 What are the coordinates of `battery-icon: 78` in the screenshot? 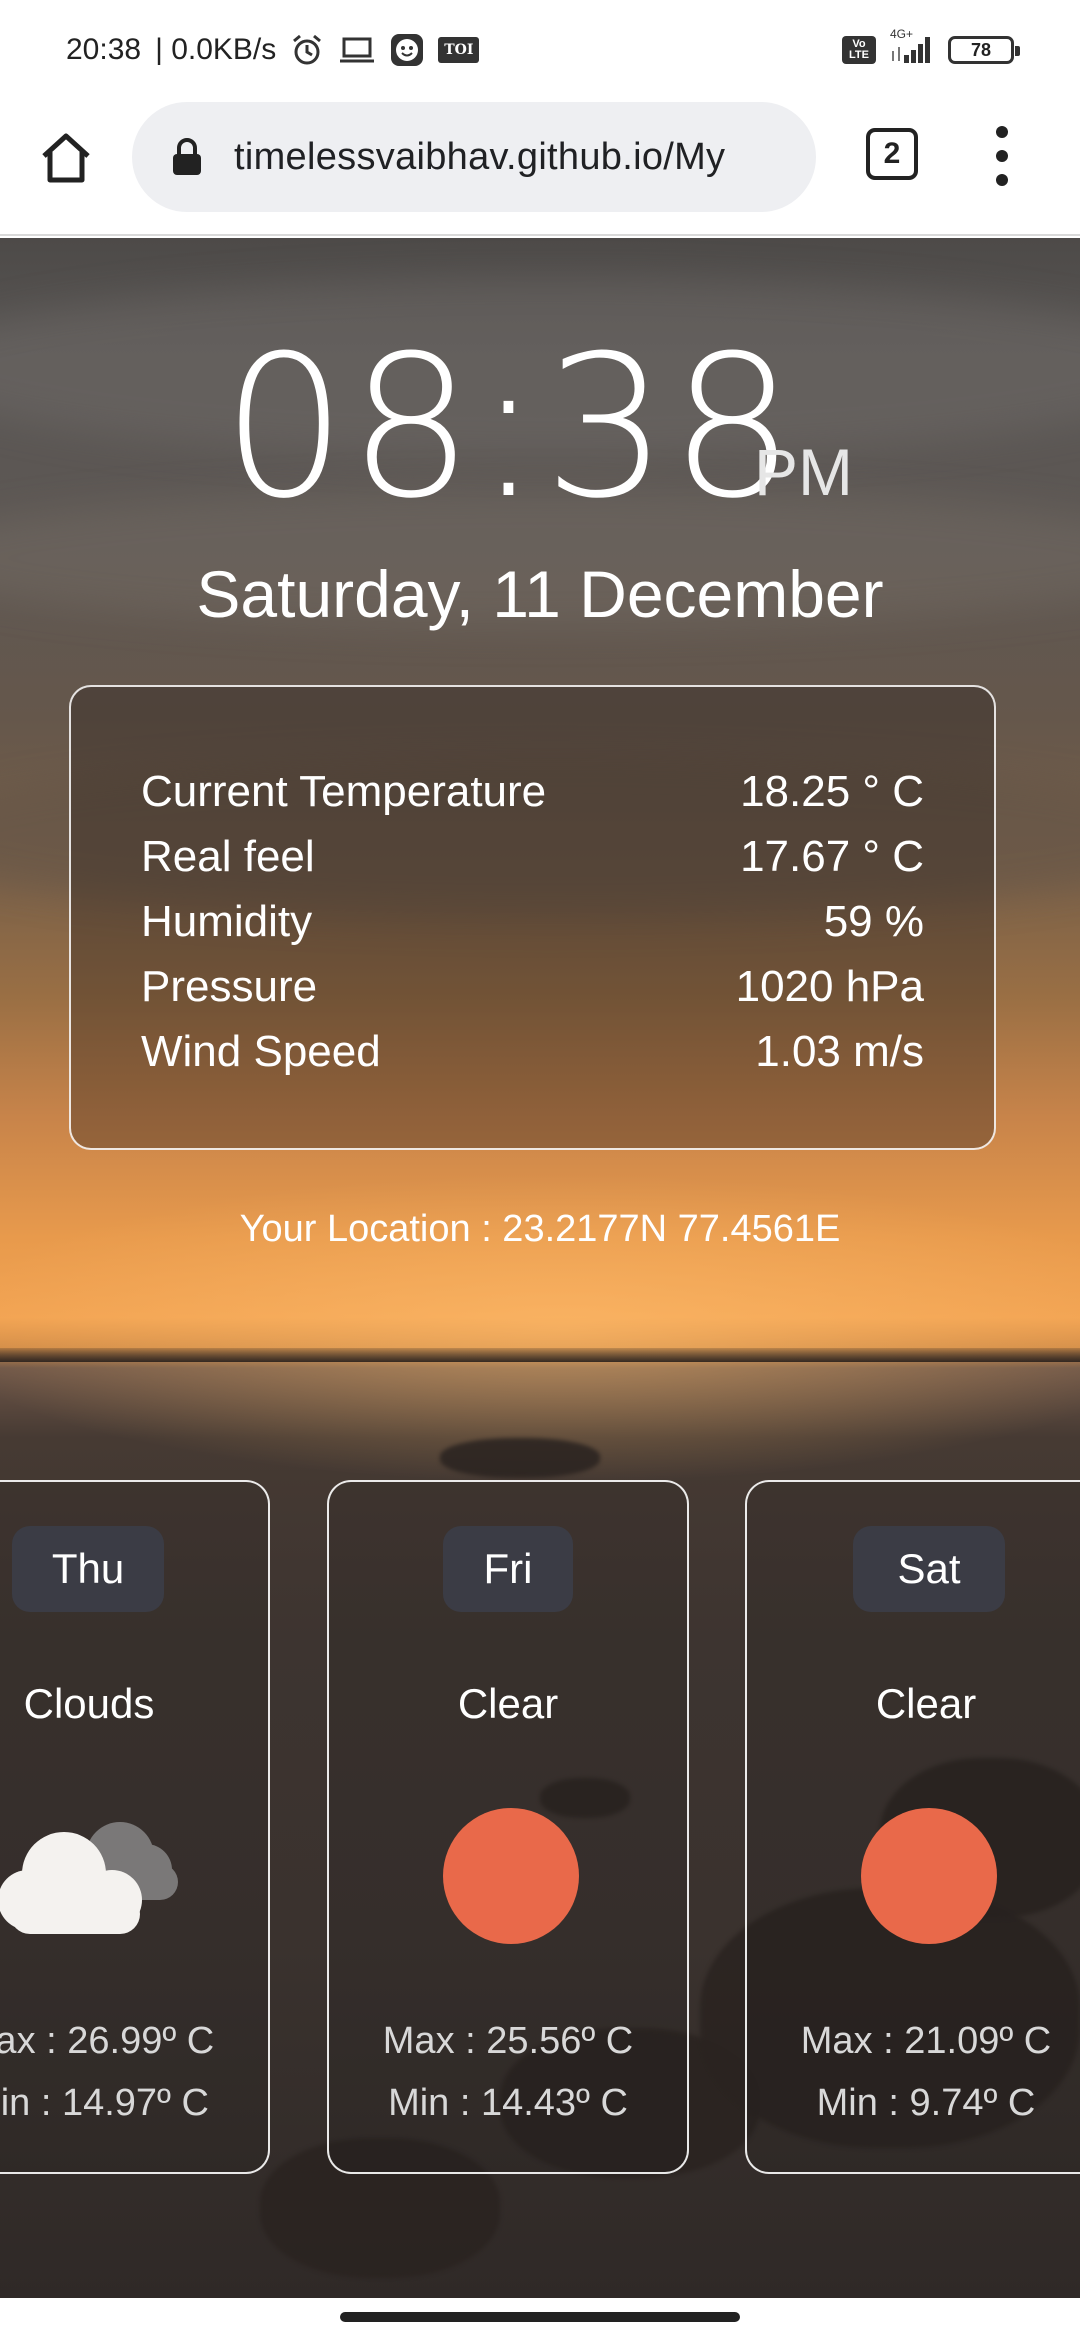 It's located at (984, 50).